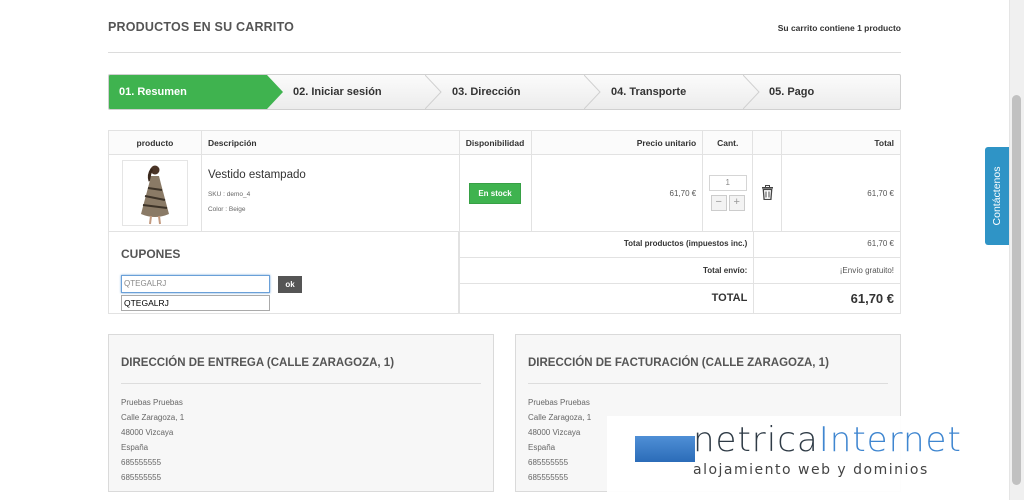 The image size is (1024, 500). Describe the element at coordinates (486, 92) in the screenshot. I see `step-label: 03. Dirección` at that location.